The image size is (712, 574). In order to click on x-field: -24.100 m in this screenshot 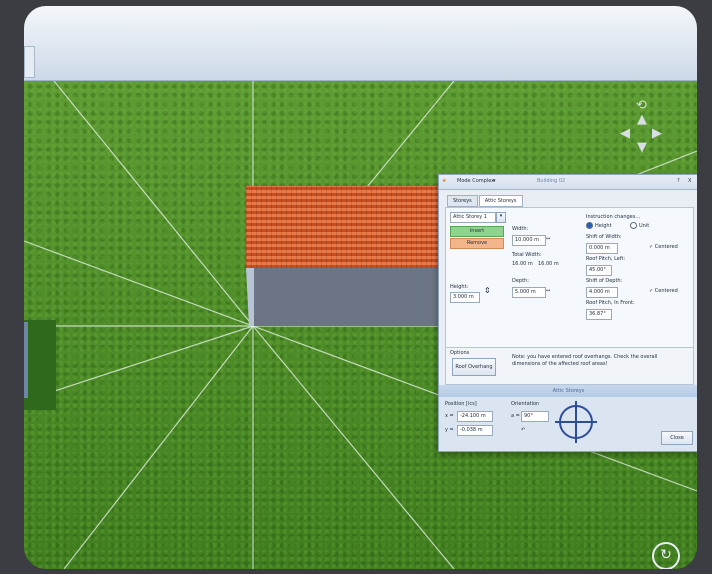, I will do `click(475, 416)`.